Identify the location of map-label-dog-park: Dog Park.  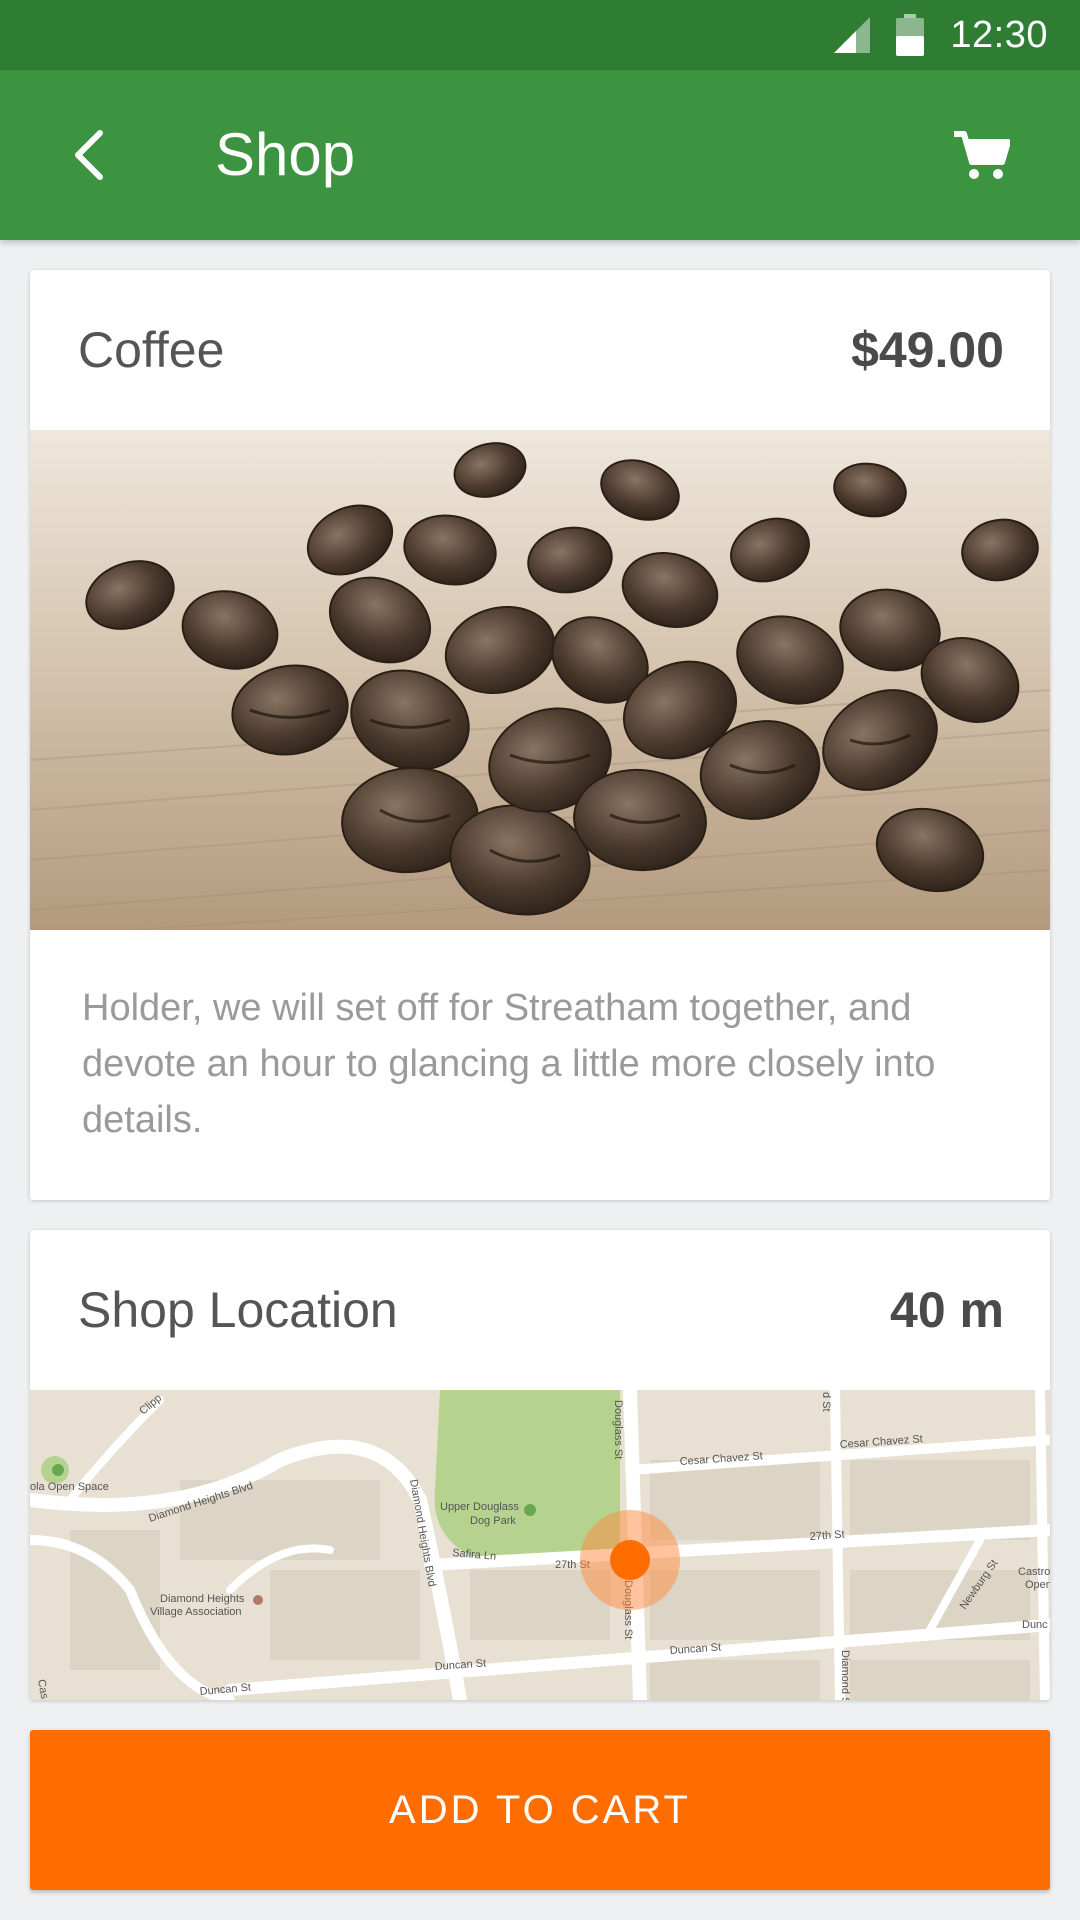
(493, 1521).